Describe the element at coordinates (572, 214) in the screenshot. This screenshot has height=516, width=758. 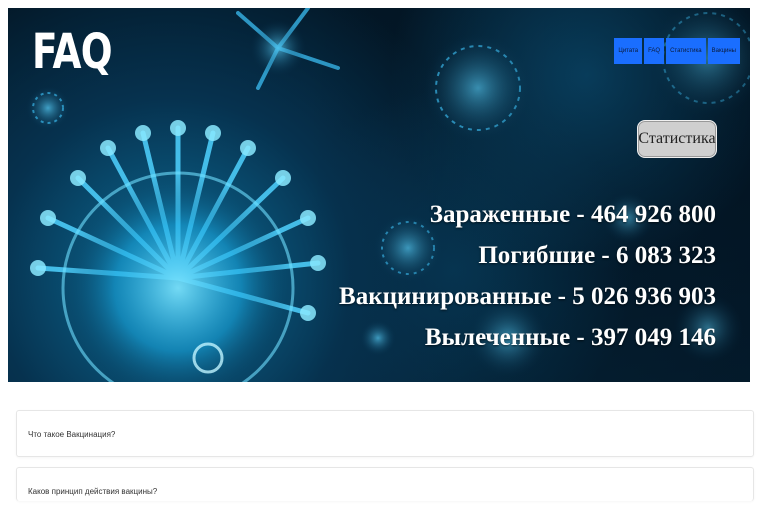
I see `stat-infected: Зараженные - 464 926 800` at that location.